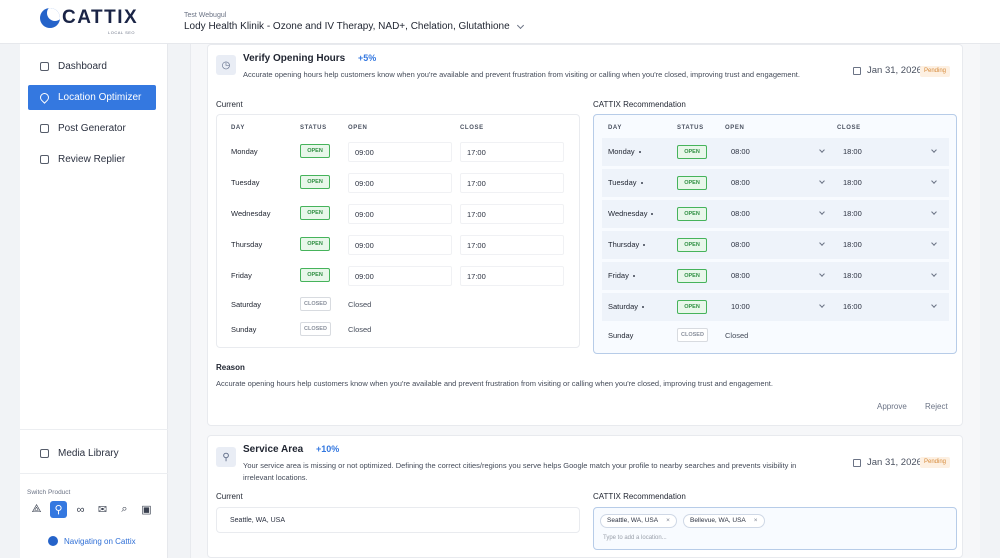 The image size is (1000, 558). I want to click on infinity-icon: ∞, so click(80, 509).